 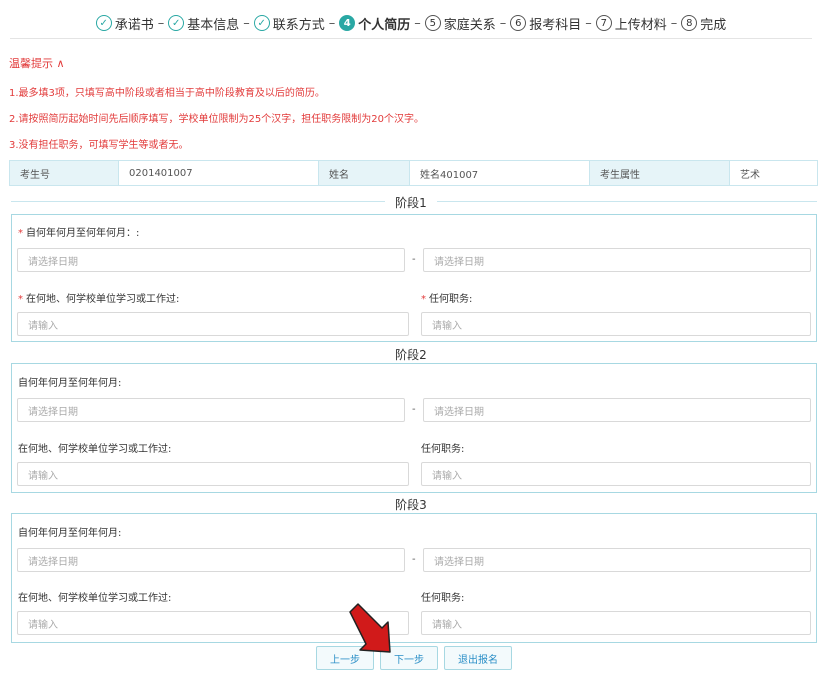 I want to click on quit-registration-button: 退出报名, so click(x=478, y=658).